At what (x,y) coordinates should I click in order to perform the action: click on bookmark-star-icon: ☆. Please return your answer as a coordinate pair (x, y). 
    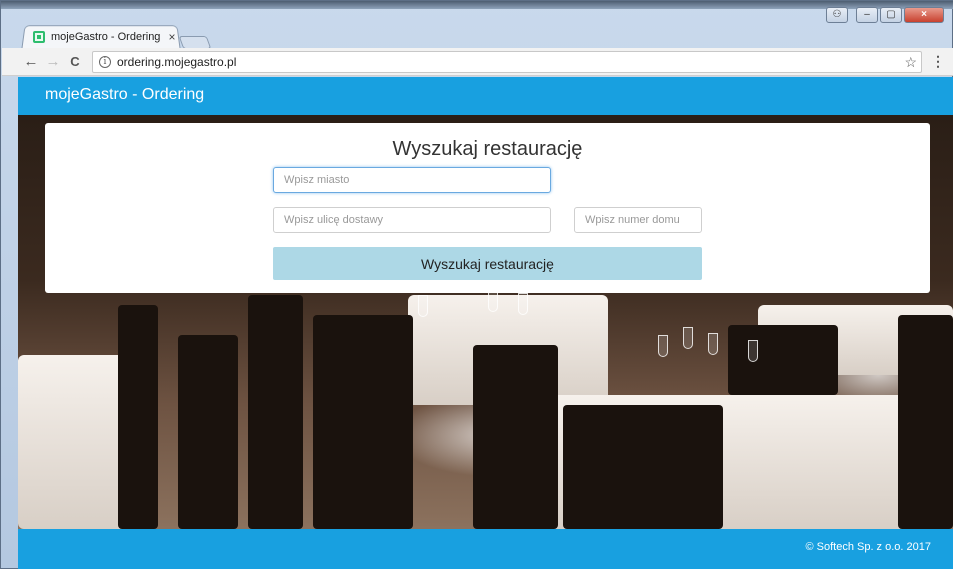
    Looking at the image, I should click on (910, 62).